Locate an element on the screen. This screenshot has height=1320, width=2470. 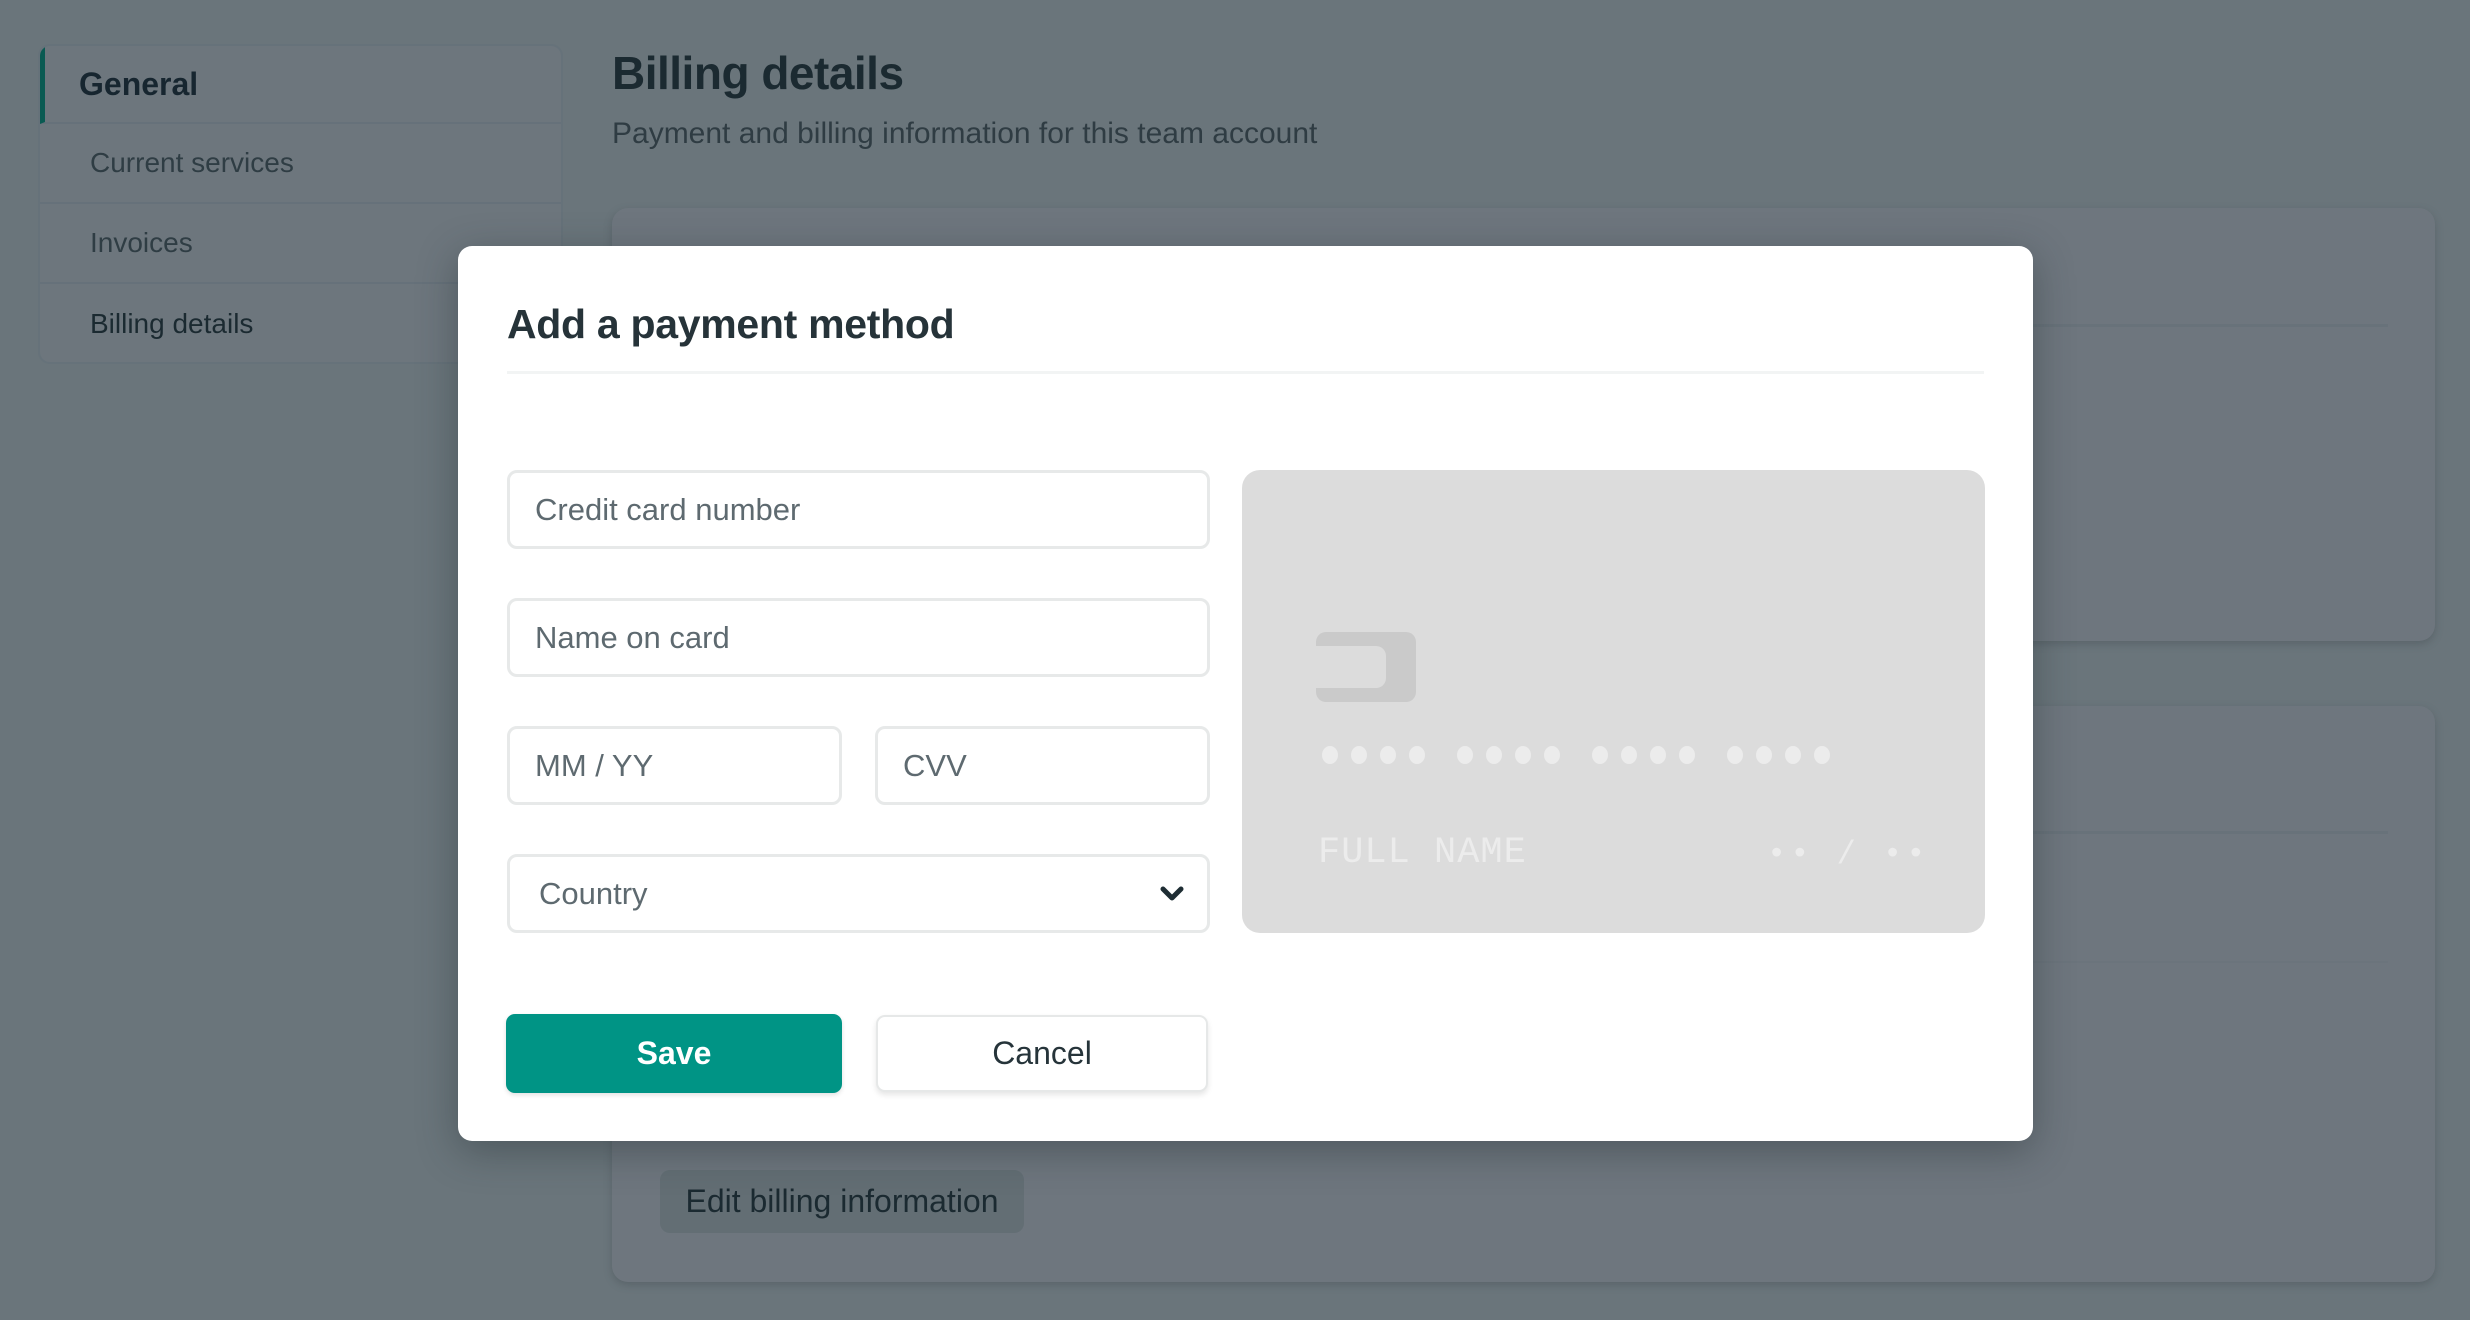
save-button-label: Save is located at coordinates (674, 1053).